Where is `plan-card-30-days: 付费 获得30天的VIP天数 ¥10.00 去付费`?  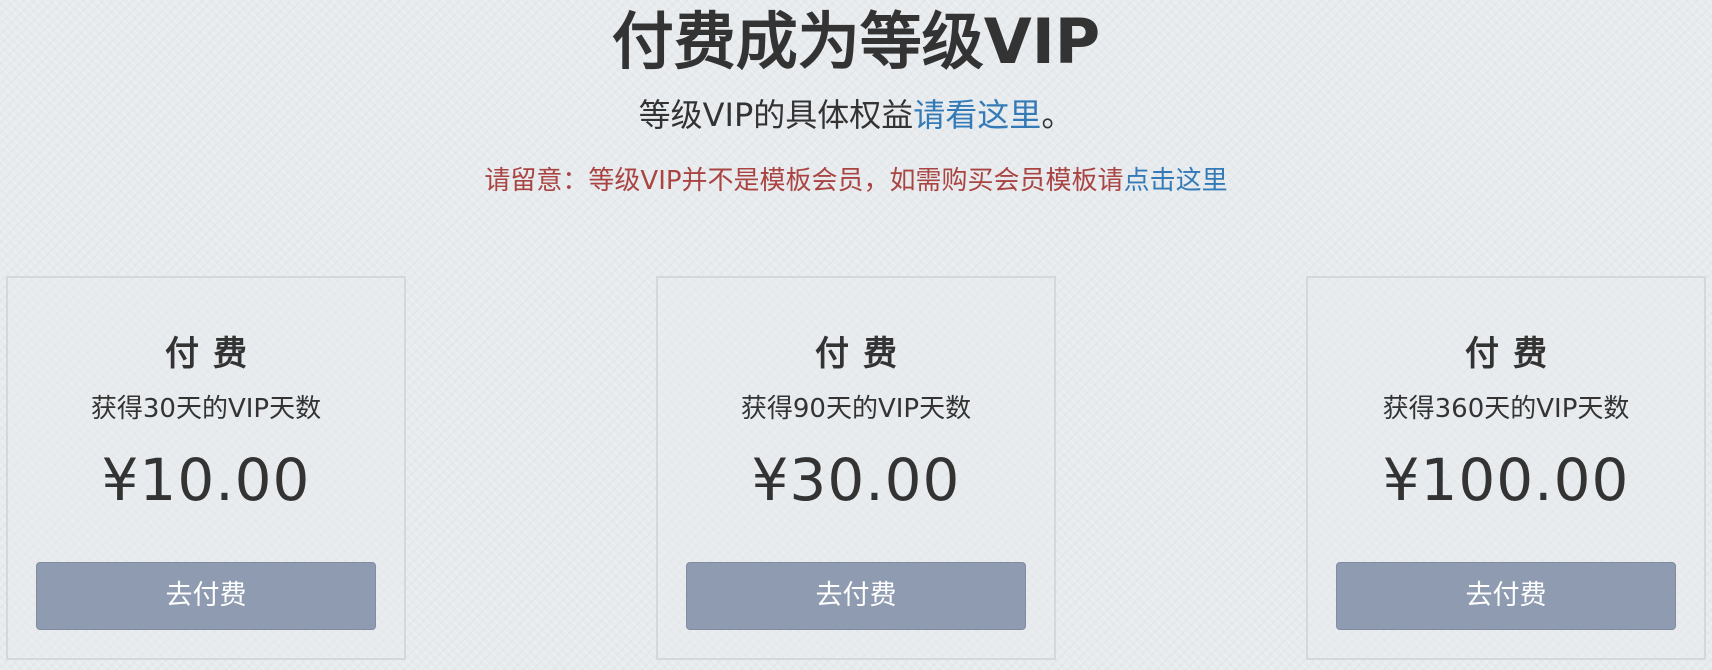
plan-card-30-days: 付费 获得30天的VIP天数 ¥10.00 去付费 is located at coordinates (206, 468).